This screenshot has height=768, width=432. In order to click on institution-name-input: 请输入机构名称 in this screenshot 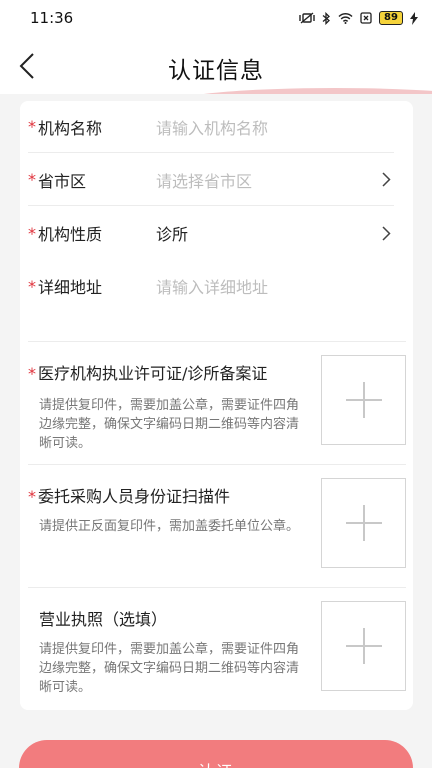, I will do `click(275, 127)`.